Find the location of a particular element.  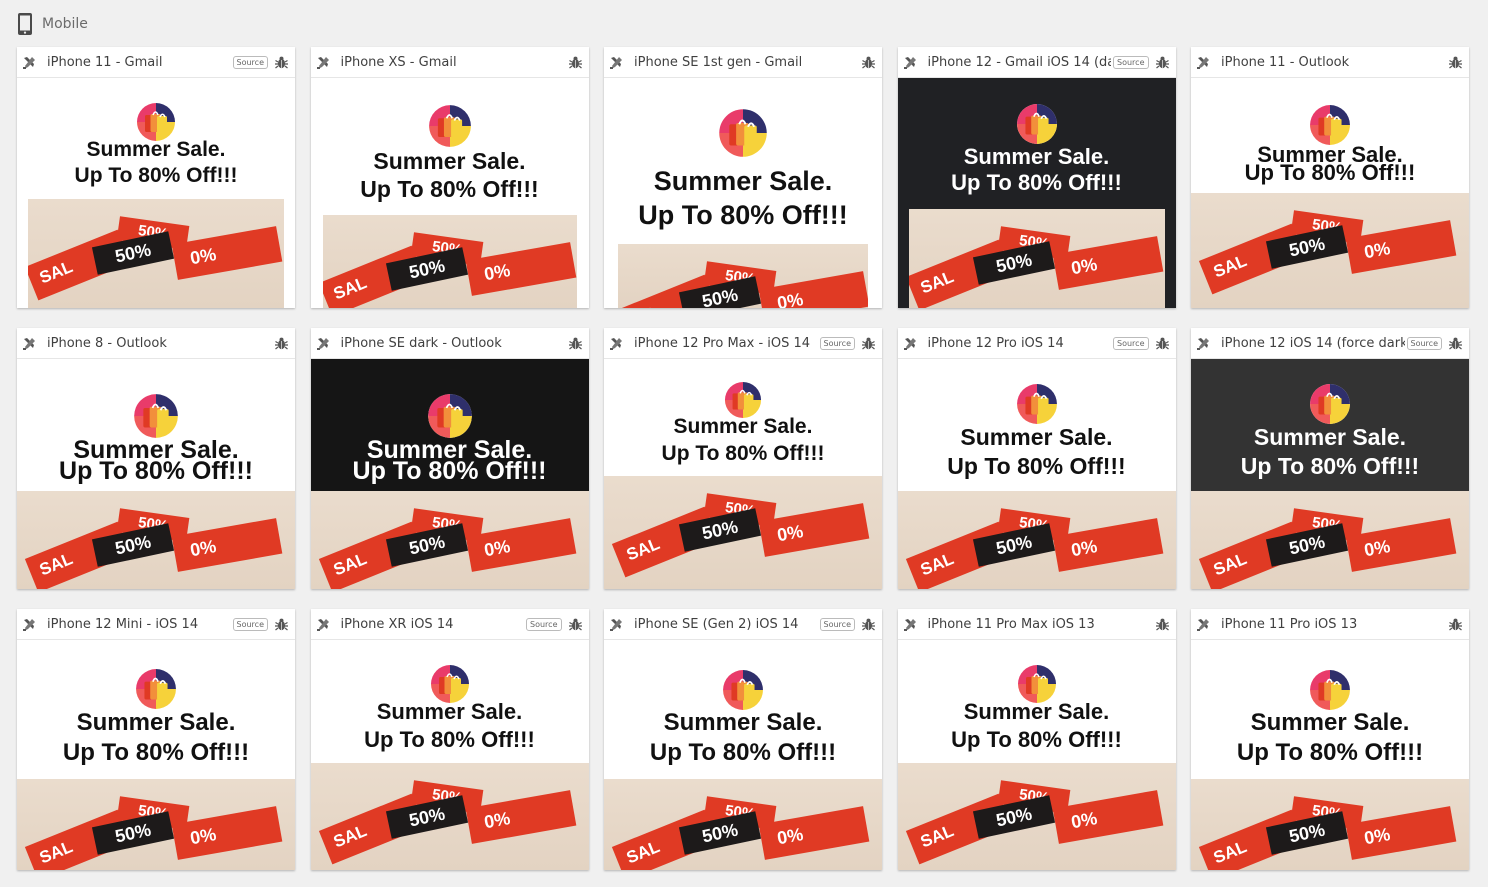

card-title: iPhone 12 - Gmail iOS 14 (da is located at coordinates (1020, 62).